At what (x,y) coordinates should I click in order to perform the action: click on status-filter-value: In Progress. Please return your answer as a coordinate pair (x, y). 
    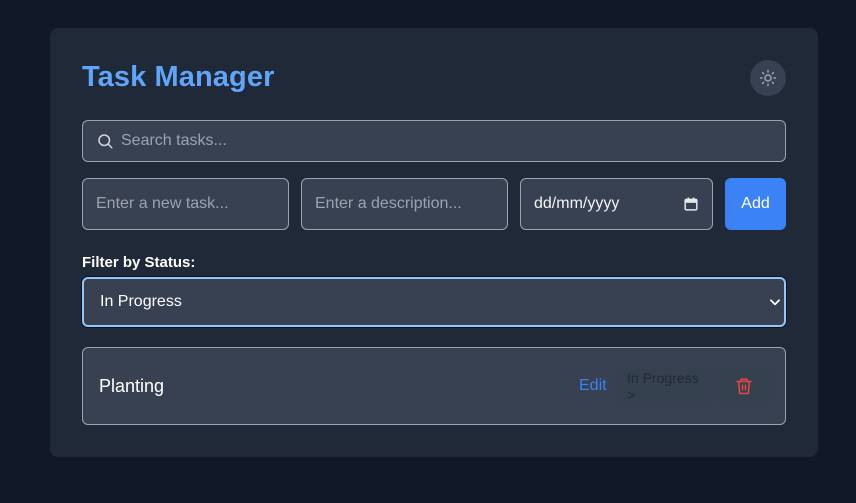
    Looking at the image, I should click on (141, 301).